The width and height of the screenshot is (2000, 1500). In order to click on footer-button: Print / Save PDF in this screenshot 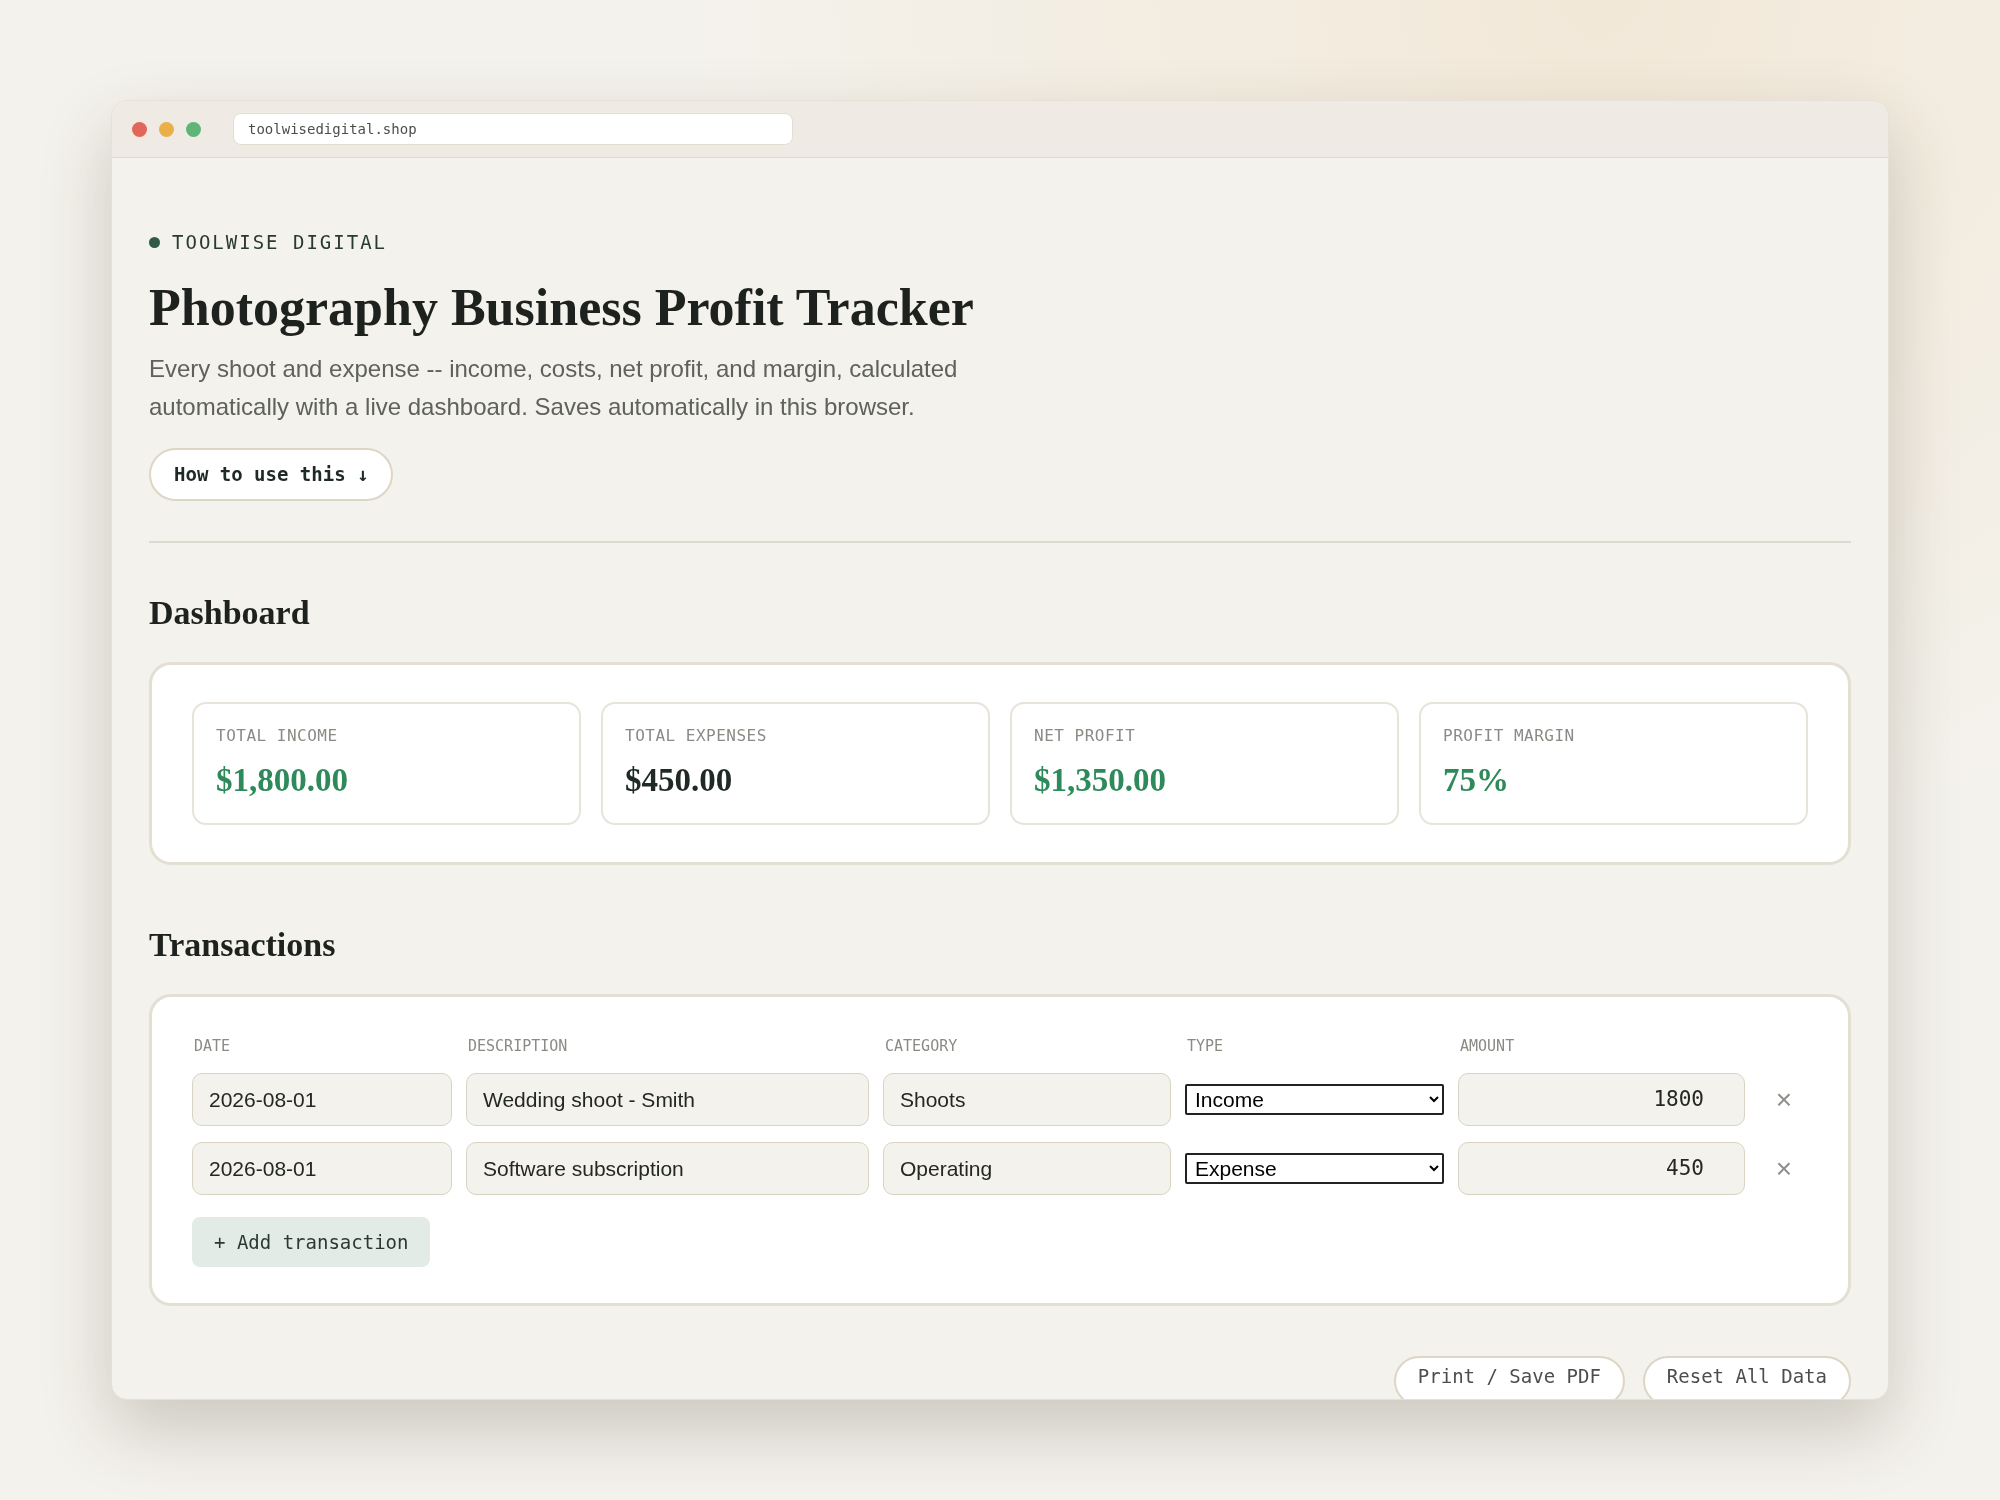, I will do `click(1509, 1377)`.